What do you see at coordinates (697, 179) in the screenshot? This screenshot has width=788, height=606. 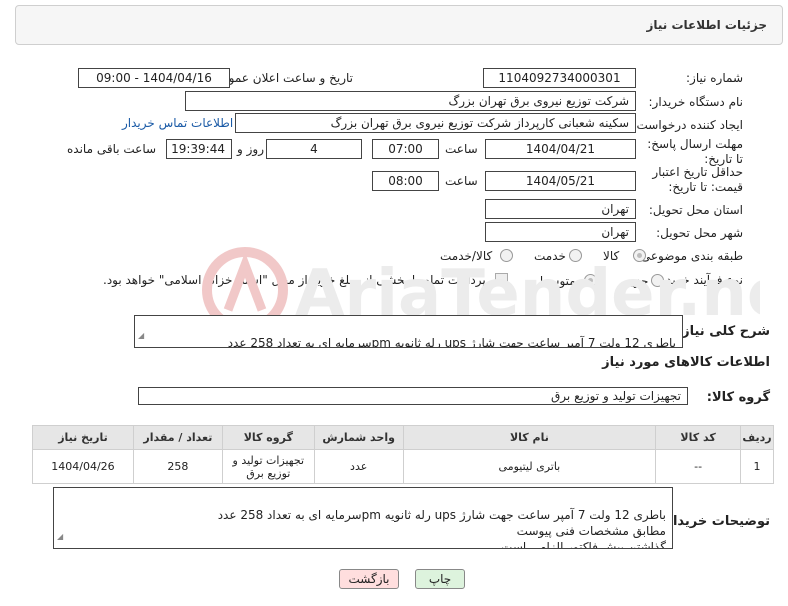 I see `price-validity-label: حداقل تاریخ اعتبار قیمت: تا تاریخ:` at bounding box center [697, 179].